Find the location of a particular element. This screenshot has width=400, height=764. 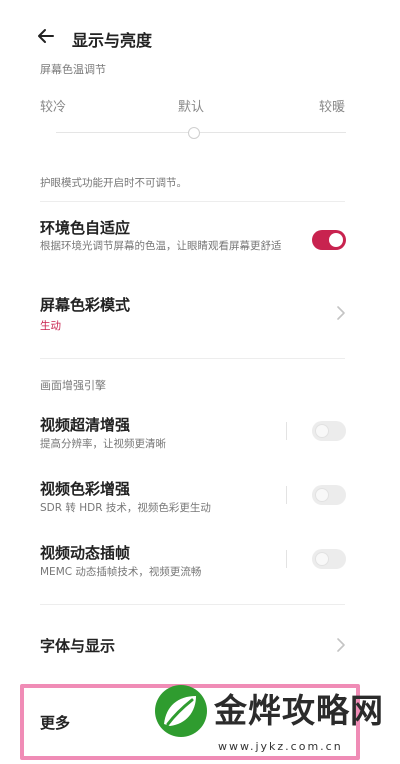

video-sr-row: 视频超清增强 提高分辨率，让视频更清晰 is located at coordinates (200, 433).